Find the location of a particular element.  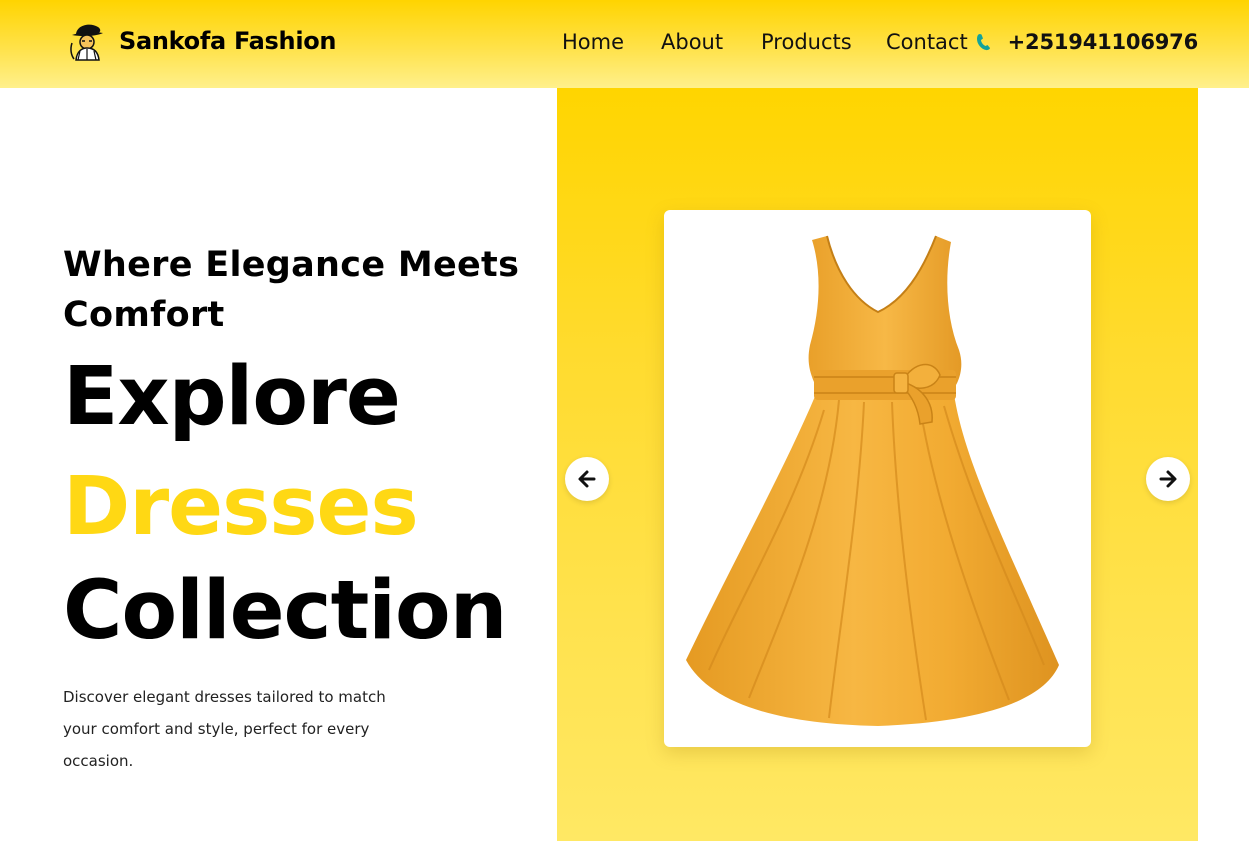

nav-home: Home is located at coordinates (593, 42).